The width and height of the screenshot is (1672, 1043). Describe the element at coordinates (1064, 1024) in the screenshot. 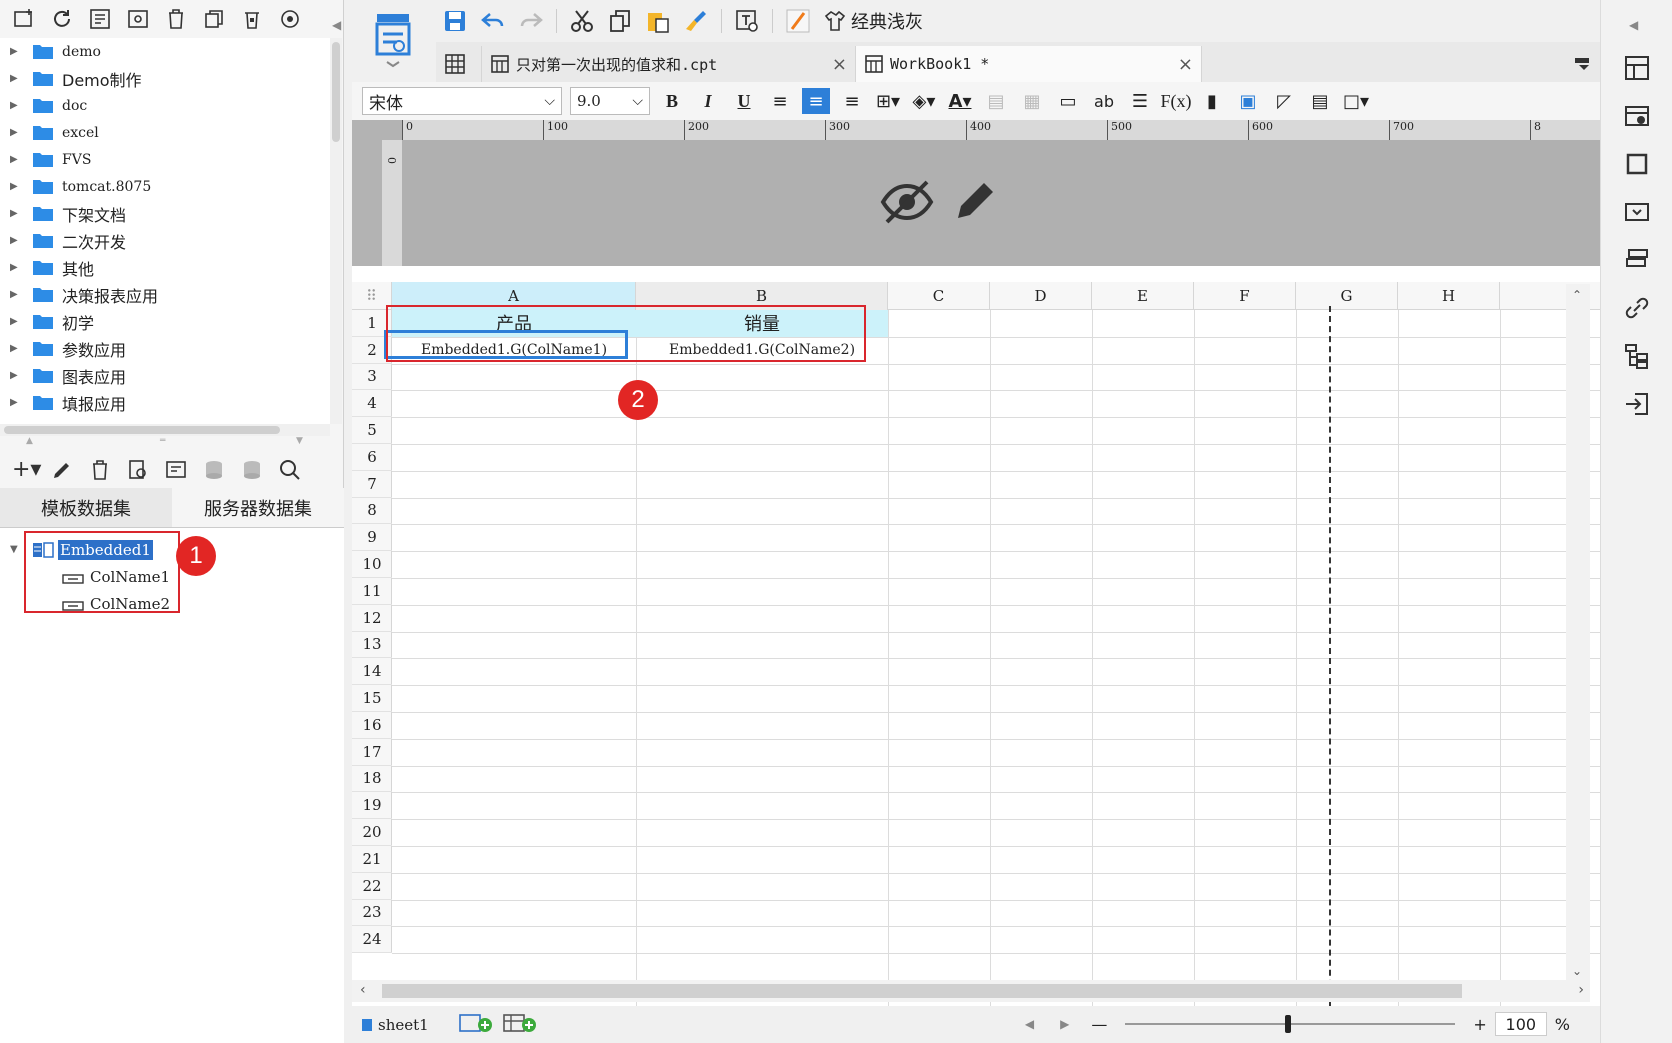

I see `scroll-right-icon: ▶` at that location.